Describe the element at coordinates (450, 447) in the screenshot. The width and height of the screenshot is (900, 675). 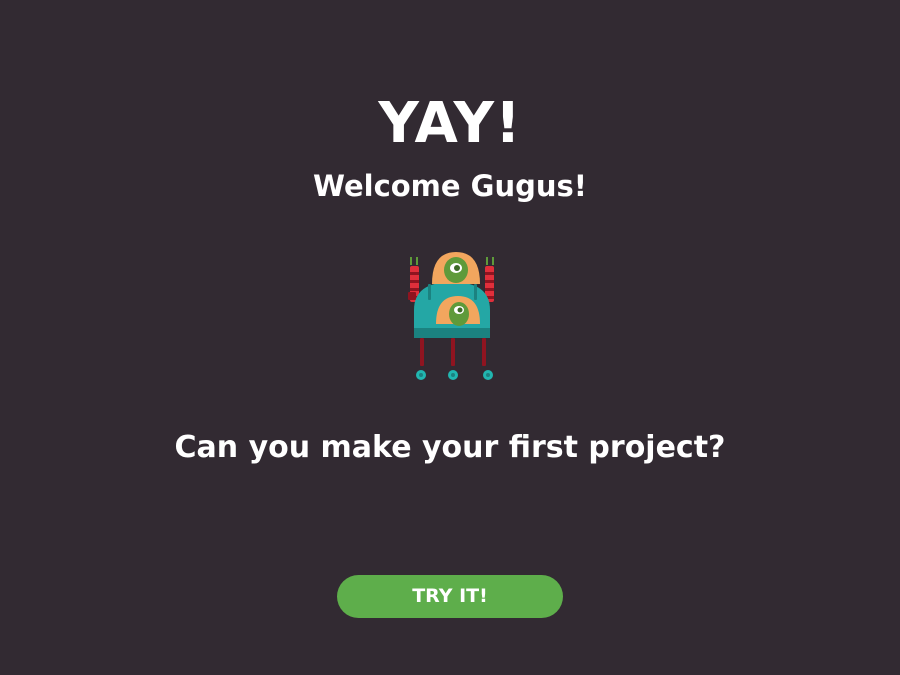
I see `first-project-question: Can you make your first project?` at that location.